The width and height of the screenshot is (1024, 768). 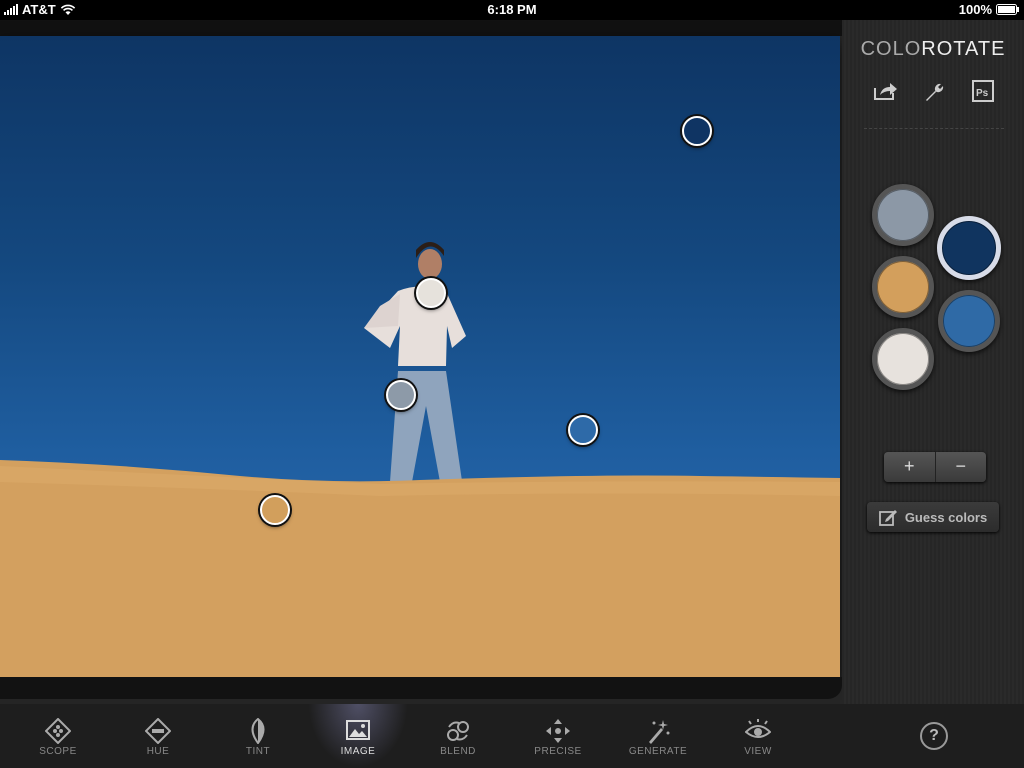 What do you see at coordinates (158, 731) in the screenshot?
I see `hue-icon` at bounding box center [158, 731].